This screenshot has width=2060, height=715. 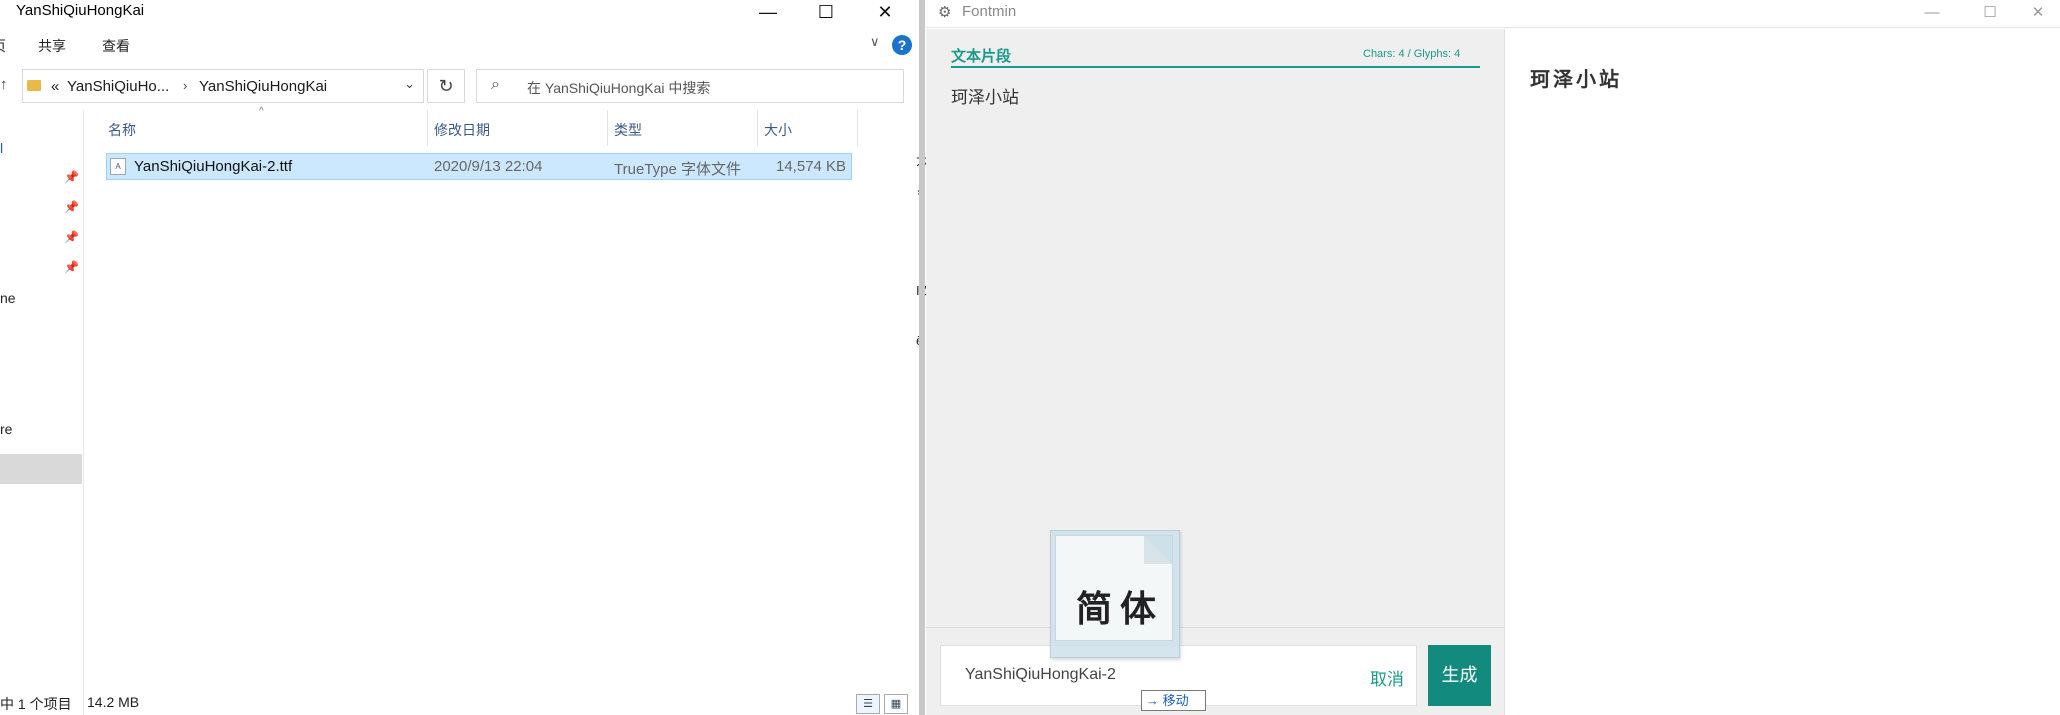 What do you see at coordinates (495, 84) in the screenshot?
I see `search-icon: ⌕` at bounding box center [495, 84].